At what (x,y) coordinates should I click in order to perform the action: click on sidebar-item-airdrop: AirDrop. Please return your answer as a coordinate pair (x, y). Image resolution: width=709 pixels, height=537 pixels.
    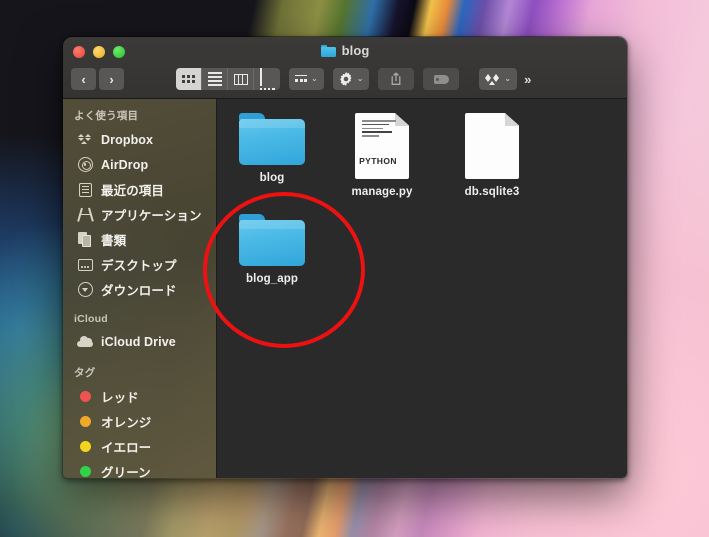
    Looking at the image, I should click on (139, 164).